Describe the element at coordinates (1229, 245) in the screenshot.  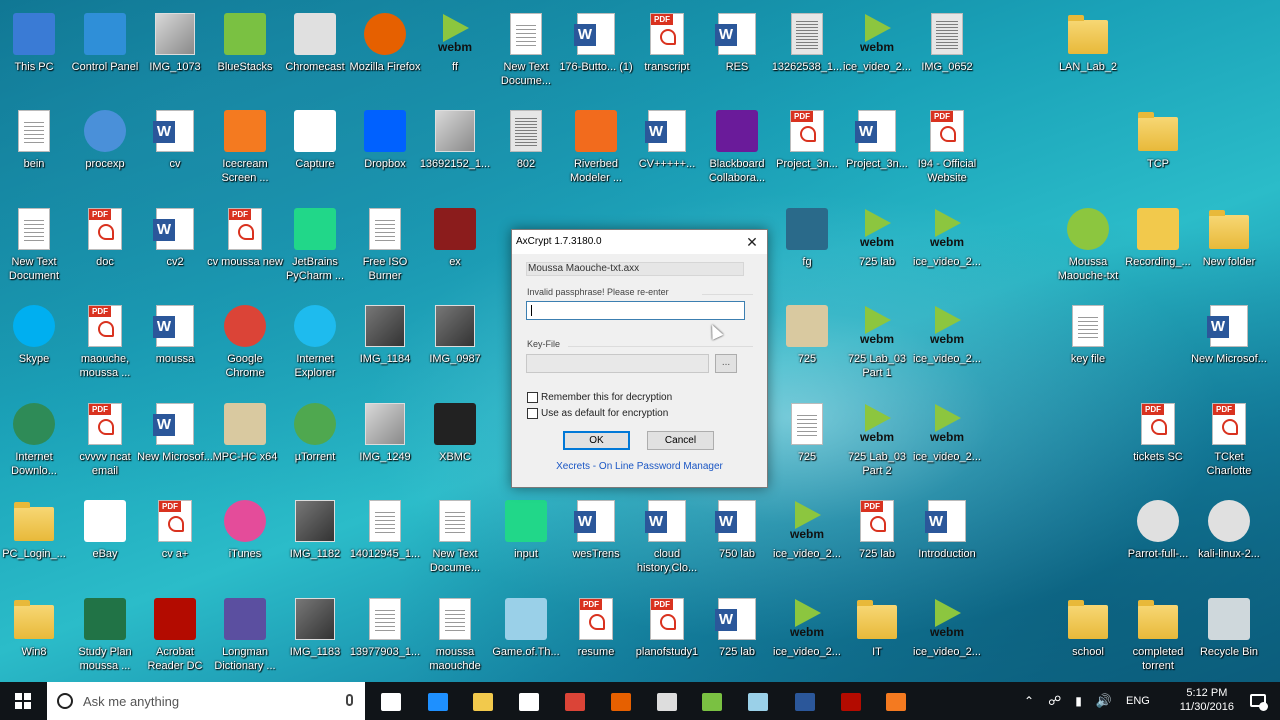
I see `desktop-icon: New folder` at that location.